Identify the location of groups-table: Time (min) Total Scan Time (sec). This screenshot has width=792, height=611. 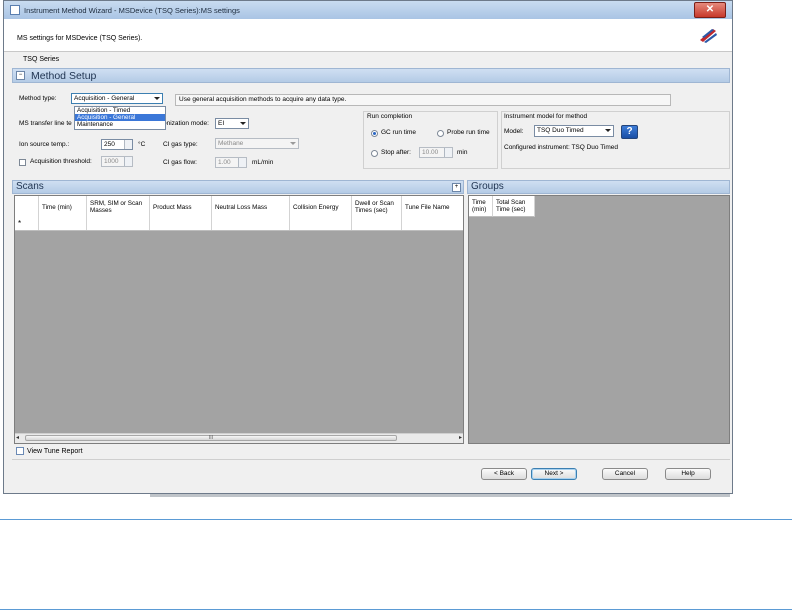
(599, 319).